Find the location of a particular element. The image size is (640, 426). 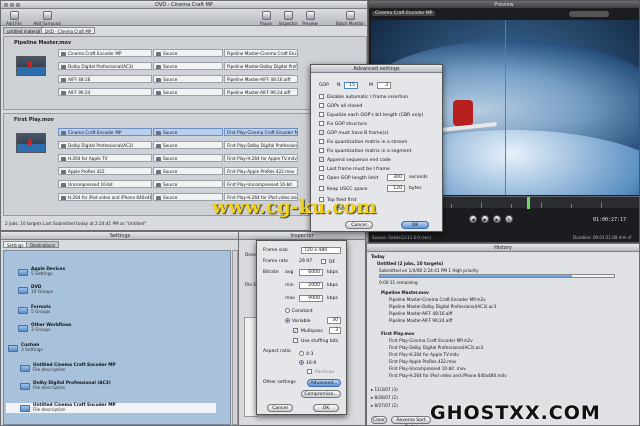

advanced-option-checkbox: Disable automatic I frame insertion is located at coordinates (363, 97).